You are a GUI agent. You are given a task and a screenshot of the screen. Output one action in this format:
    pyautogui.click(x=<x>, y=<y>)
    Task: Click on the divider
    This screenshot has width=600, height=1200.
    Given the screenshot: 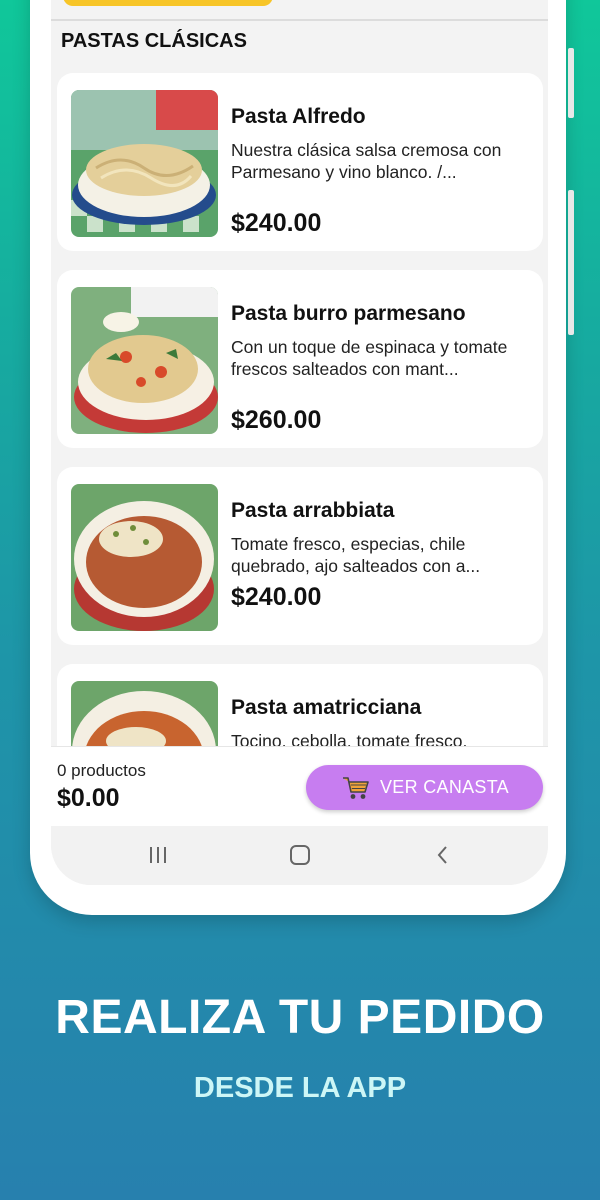 What is the action you would take?
    pyautogui.click(x=299, y=20)
    